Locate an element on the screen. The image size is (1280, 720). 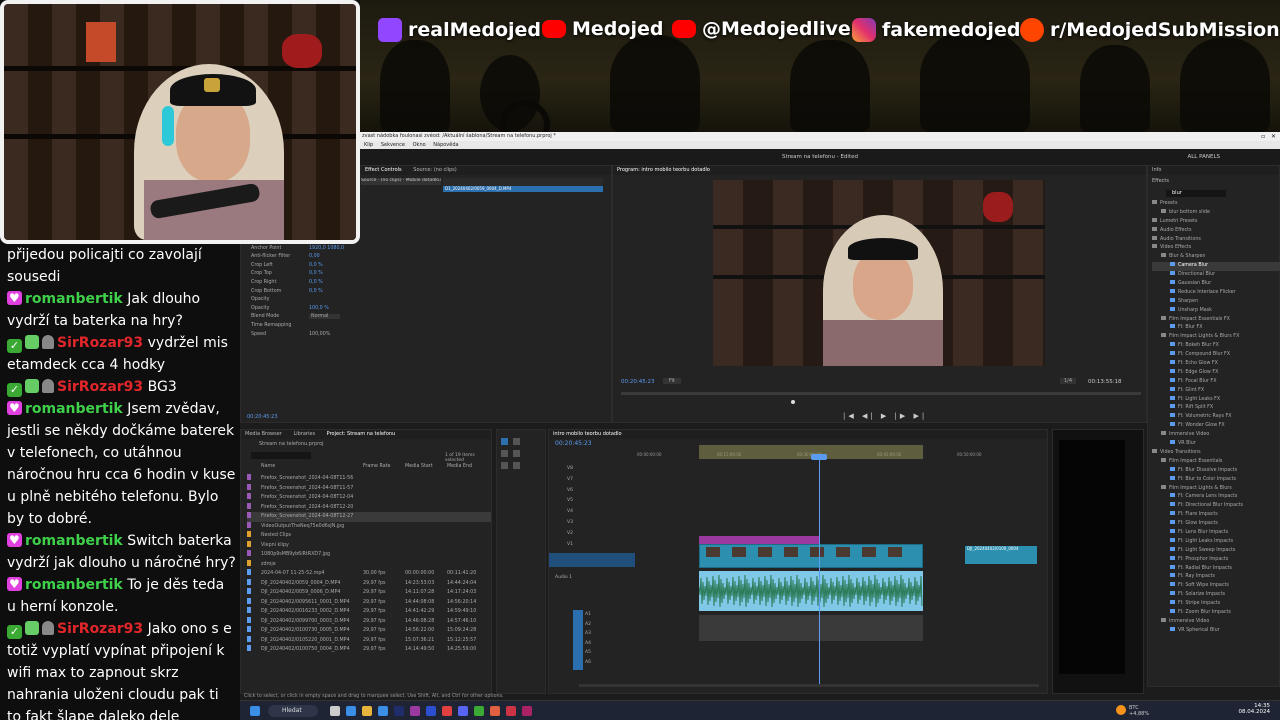
app-icon is located at coordinates (511, 711).